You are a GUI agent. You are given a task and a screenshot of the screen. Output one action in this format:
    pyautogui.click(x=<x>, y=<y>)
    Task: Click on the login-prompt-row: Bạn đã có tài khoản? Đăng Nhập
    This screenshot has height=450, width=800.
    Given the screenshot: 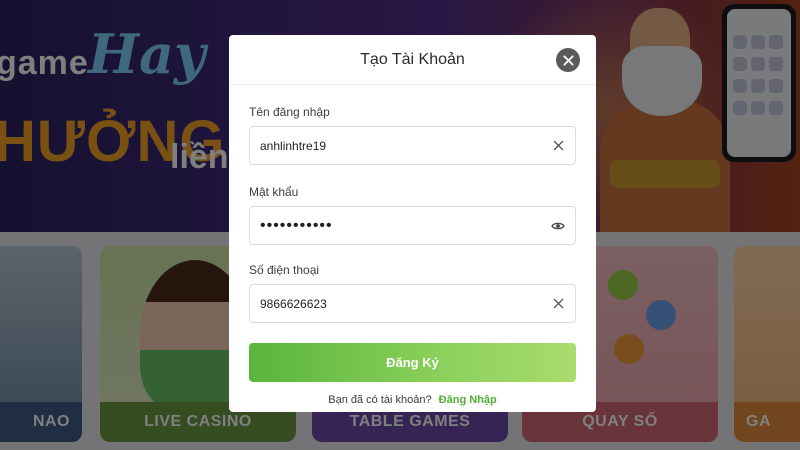 What is the action you would take?
    pyautogui.click(x=412, y=400)
    